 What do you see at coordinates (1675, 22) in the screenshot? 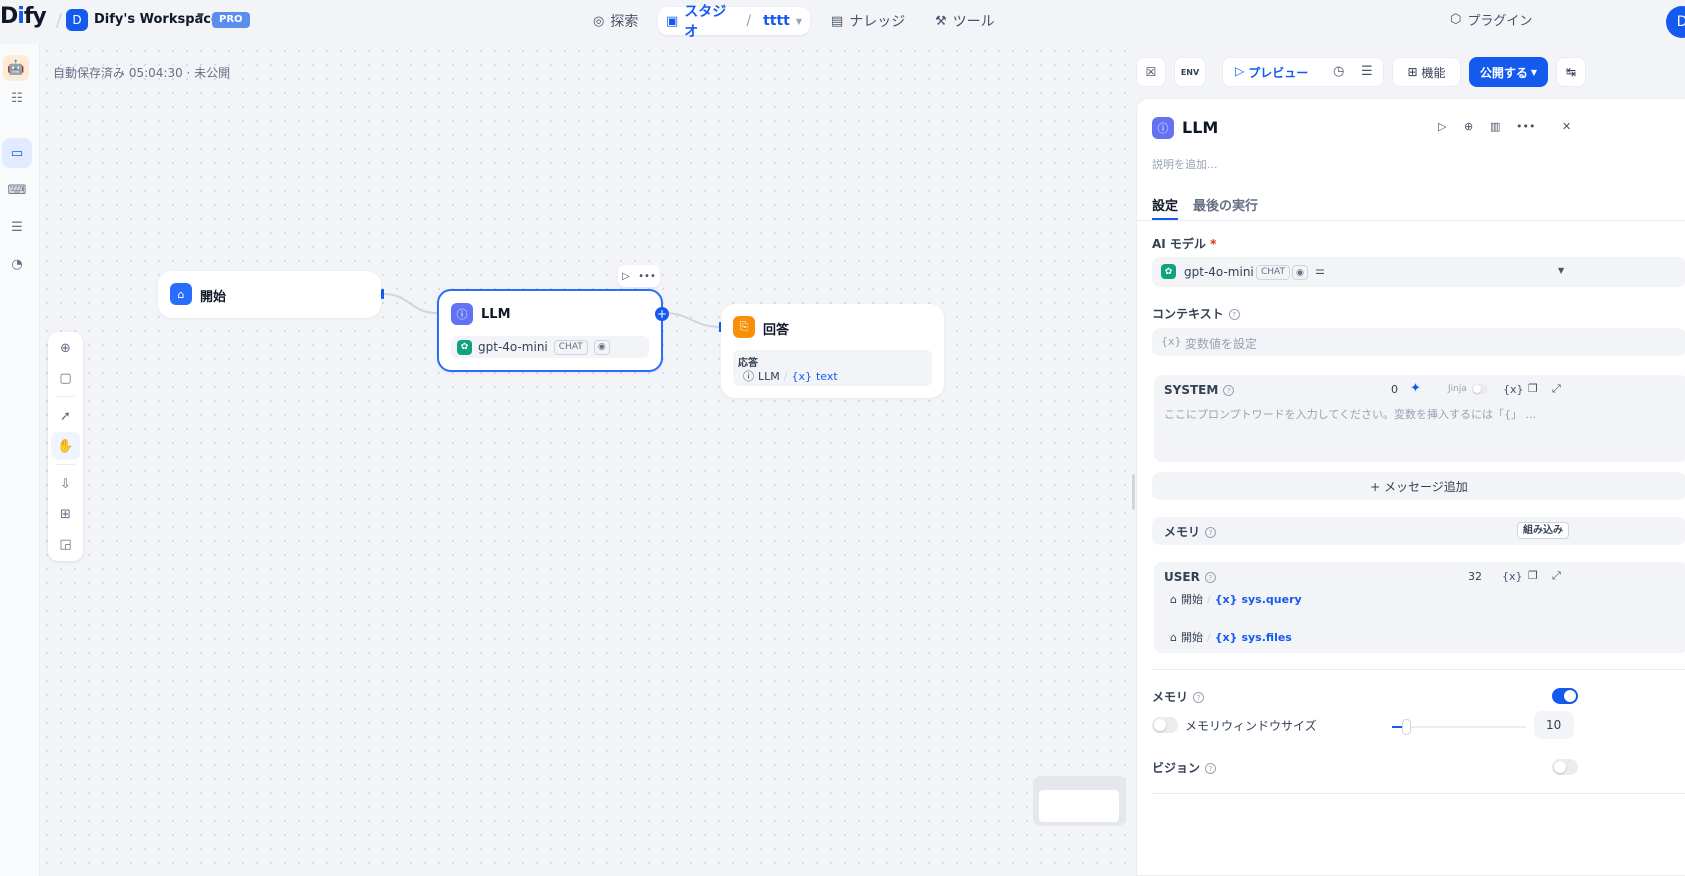
I see `user-avatar: D` at bounding box center [1675, 22].